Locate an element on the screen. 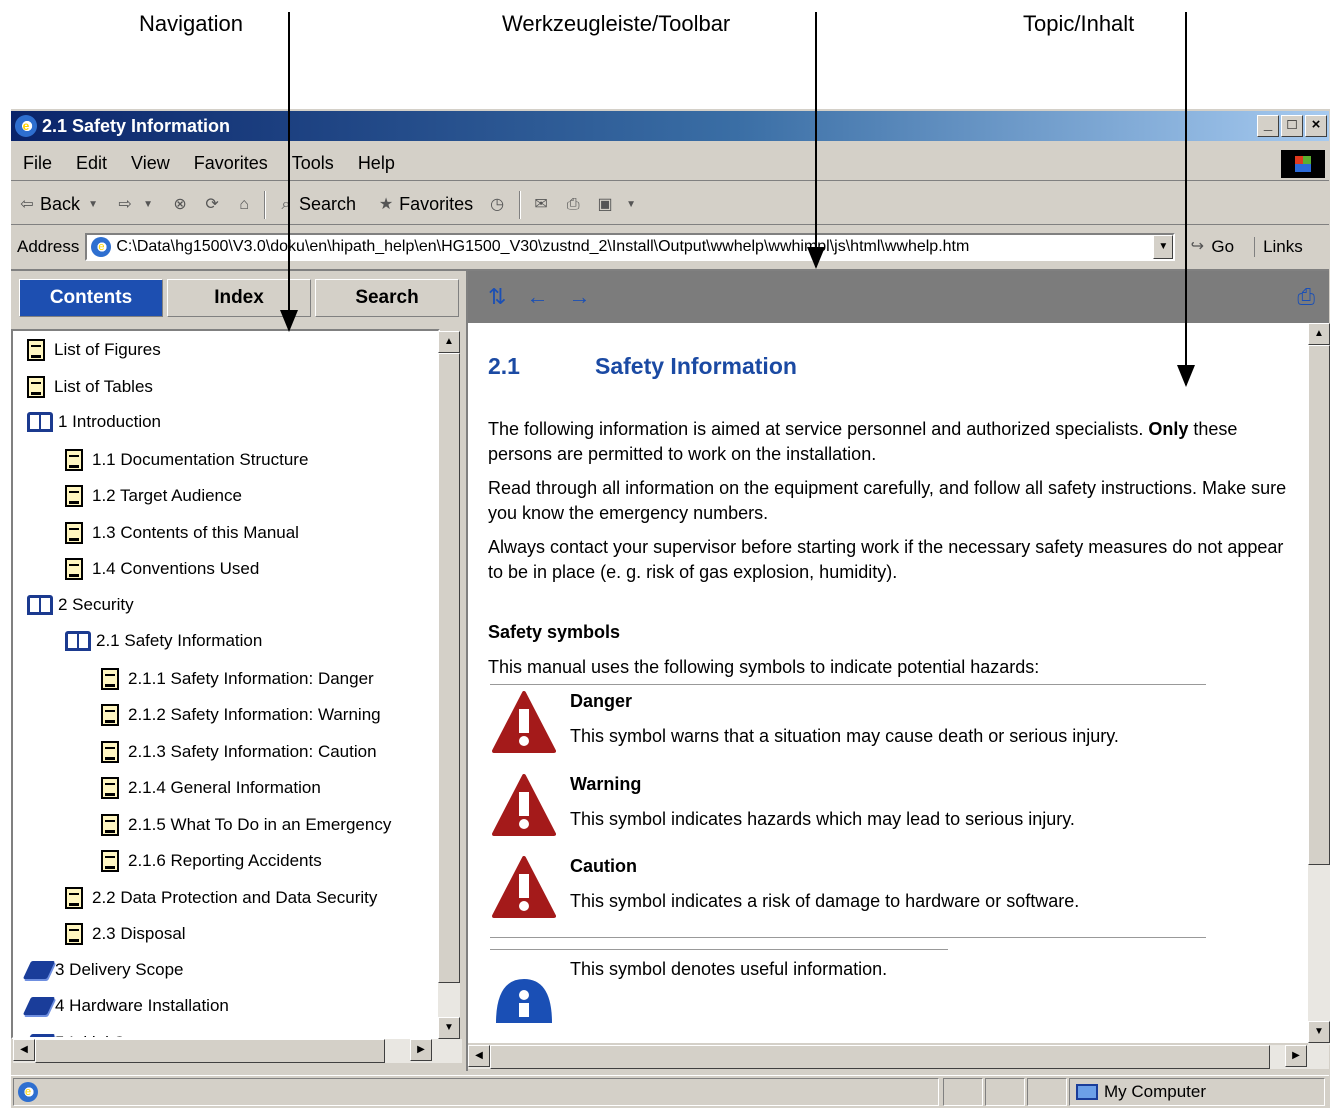 This screenshot has width=1330, height=1108. toc-item: 1 Introduction is located at coordinates (94, 422).